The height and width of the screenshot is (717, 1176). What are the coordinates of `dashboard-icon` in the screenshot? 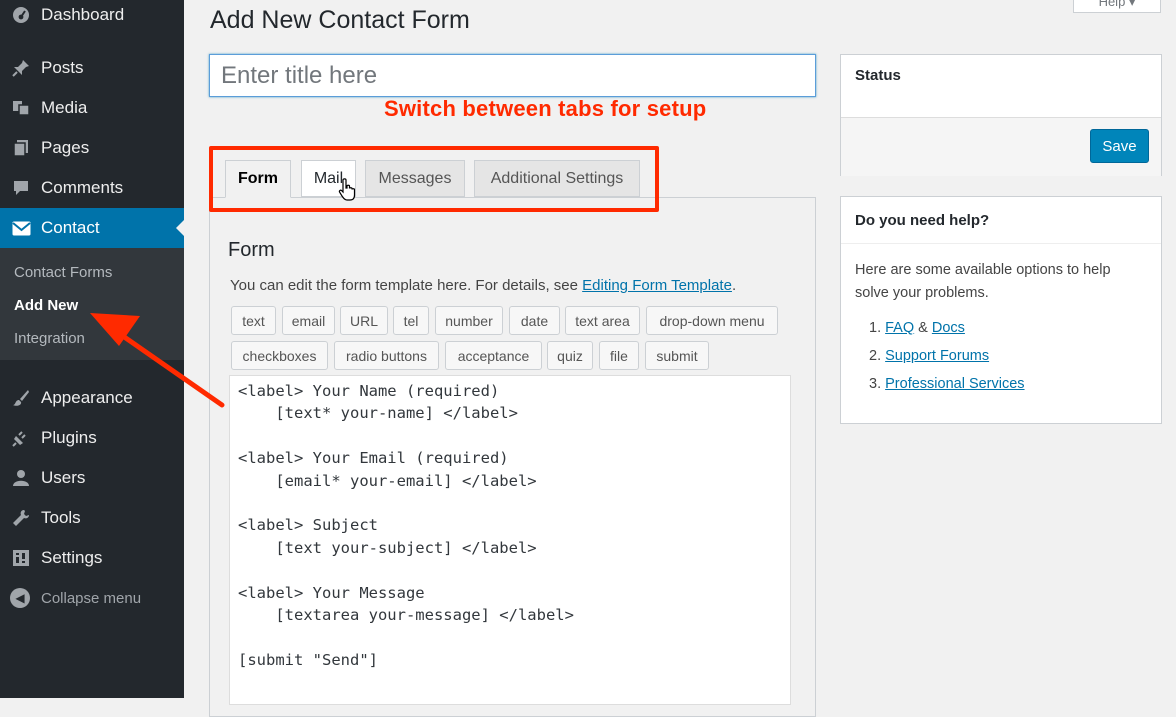 It's located at (21, 15).